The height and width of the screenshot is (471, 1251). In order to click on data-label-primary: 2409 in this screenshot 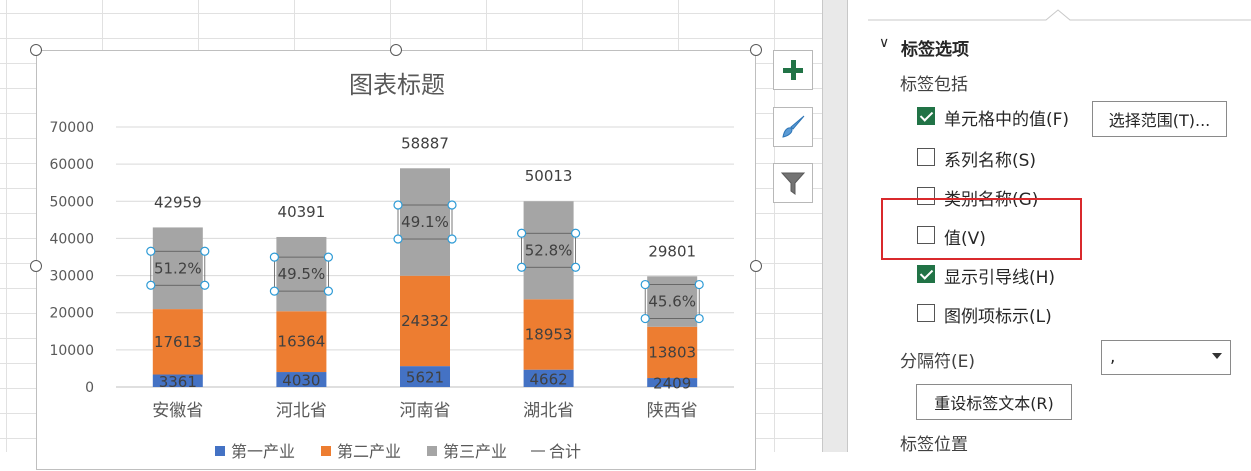, I will do `click(672, 384)`.